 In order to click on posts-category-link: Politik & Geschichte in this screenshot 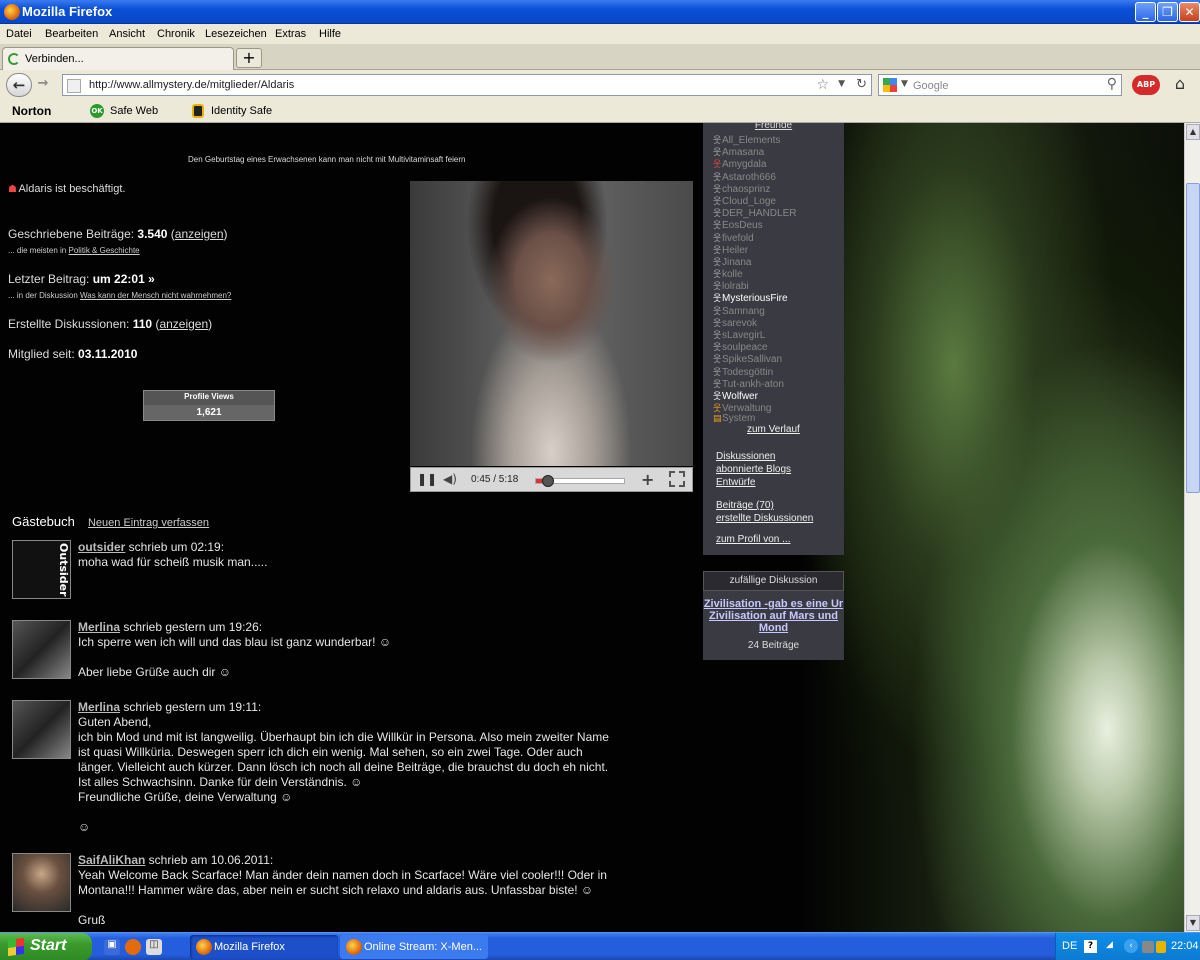, I will do `click(103, 250)`.